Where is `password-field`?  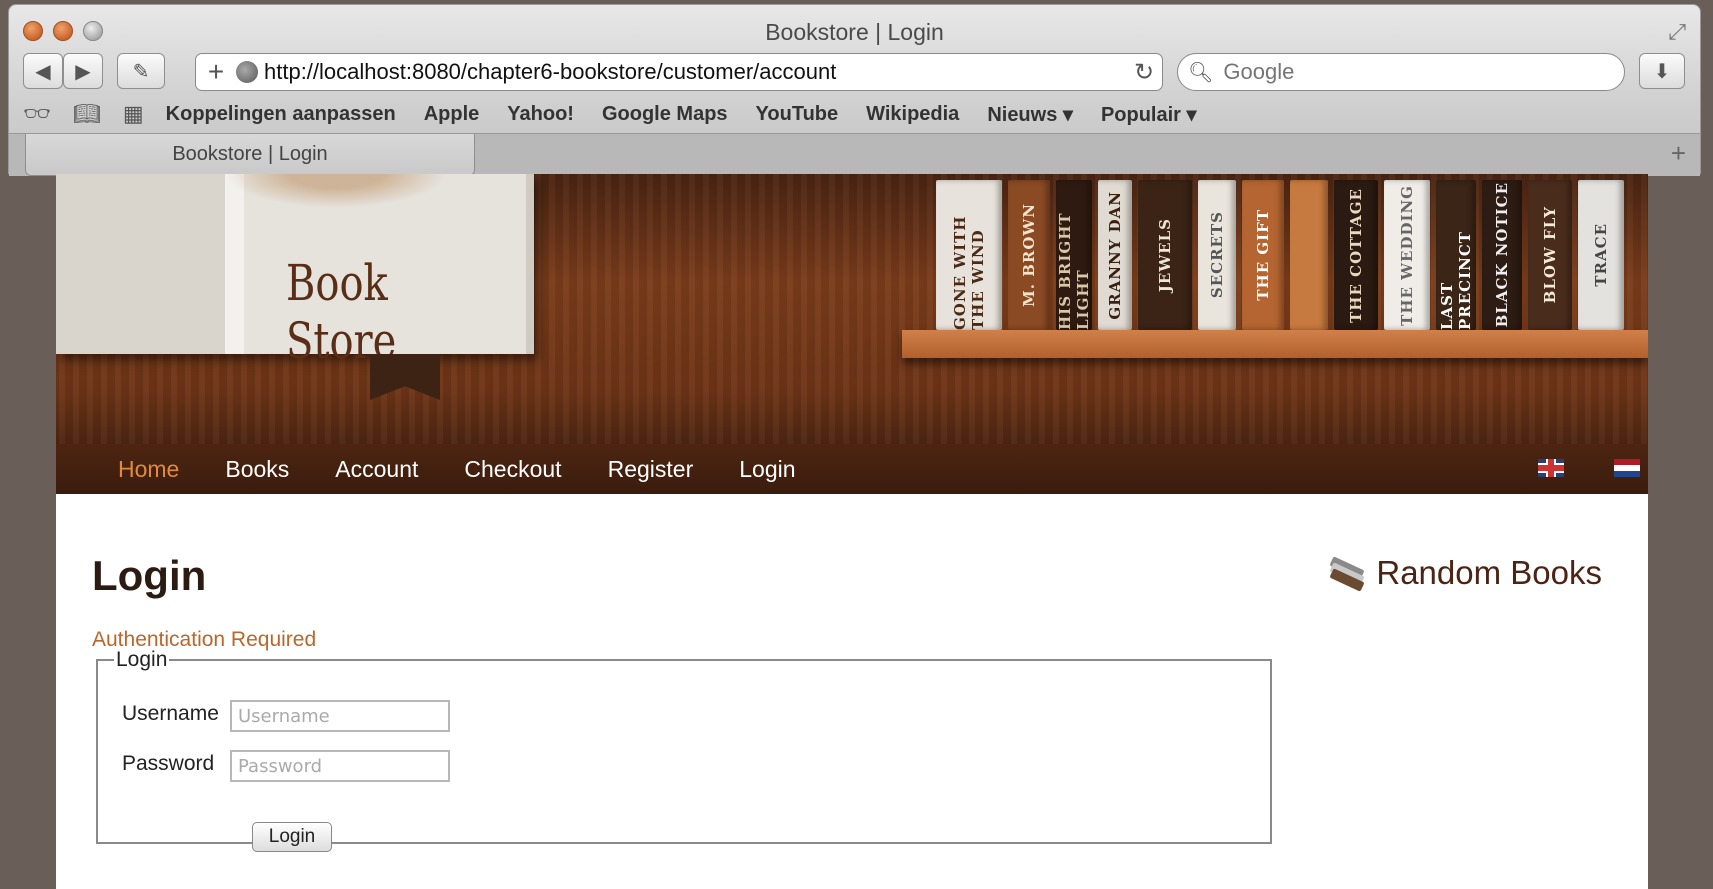
password-field is located at coordinates (340, 766).